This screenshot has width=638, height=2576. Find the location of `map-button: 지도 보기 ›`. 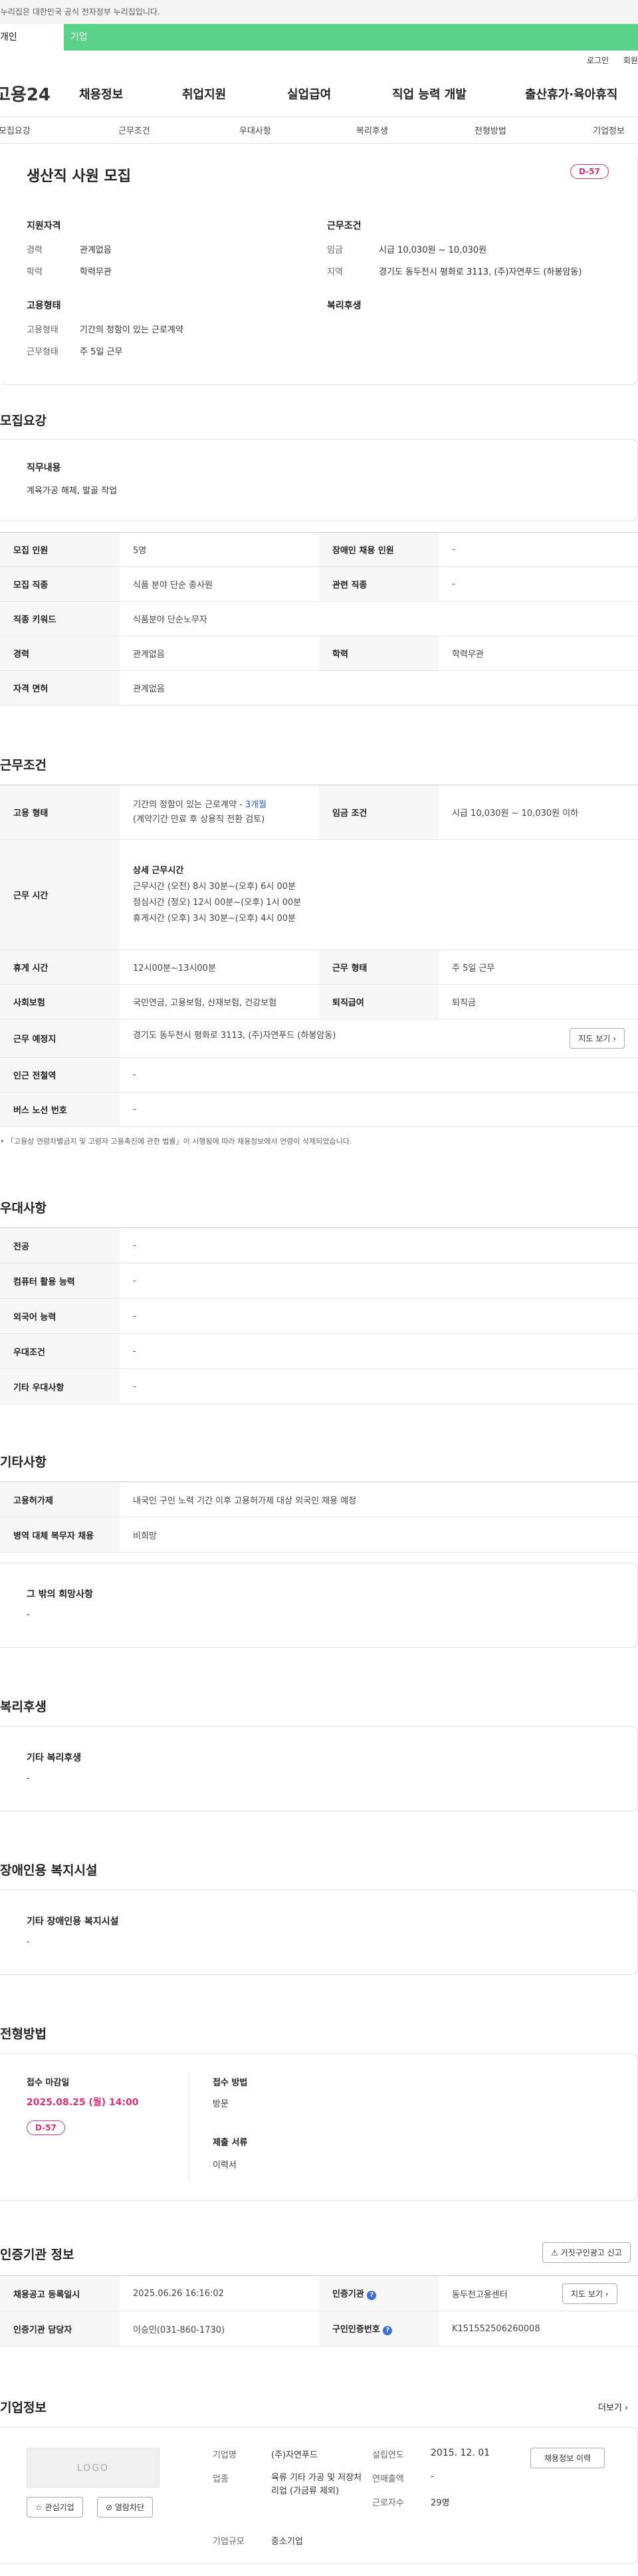

map-button: 지도 보기 › is located at coordinates (597, 1038).